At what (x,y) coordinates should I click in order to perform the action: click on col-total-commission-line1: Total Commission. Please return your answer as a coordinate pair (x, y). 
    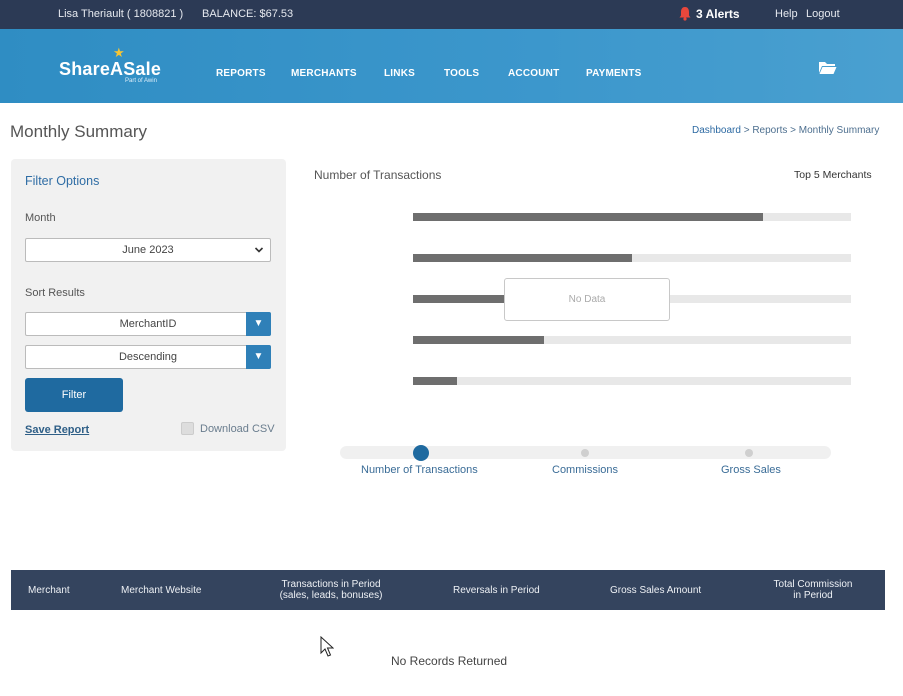
    Looking at the image, I should click on (813, 584).